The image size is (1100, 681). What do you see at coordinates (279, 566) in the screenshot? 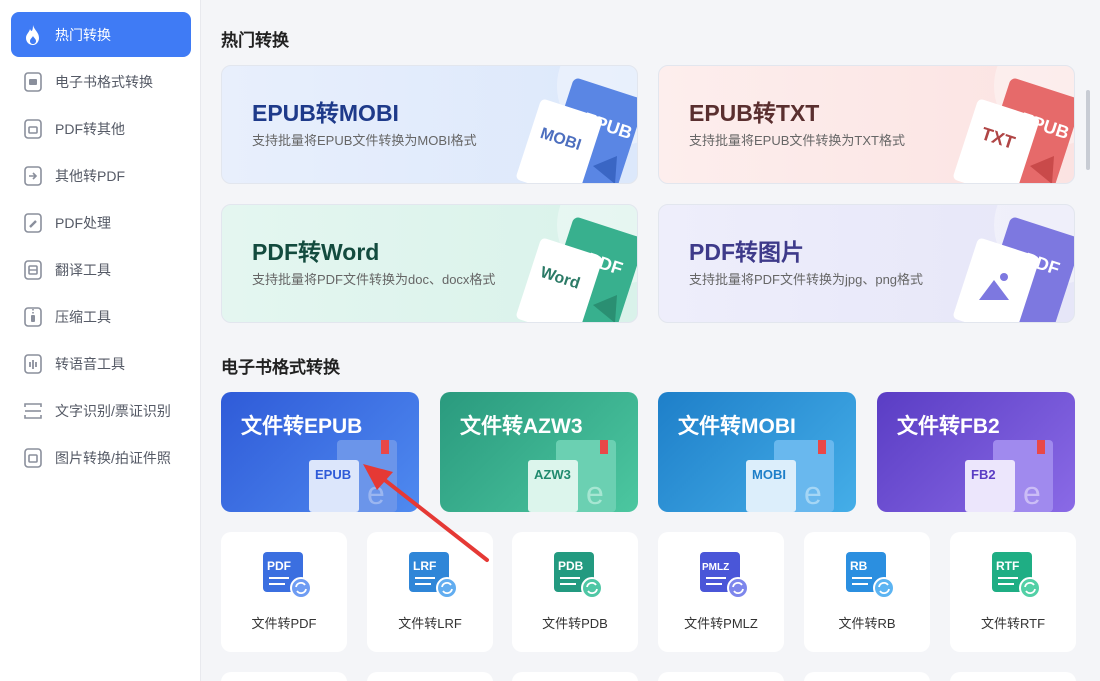
I see `svg-text: PDF` at bounding box center [279, 566].